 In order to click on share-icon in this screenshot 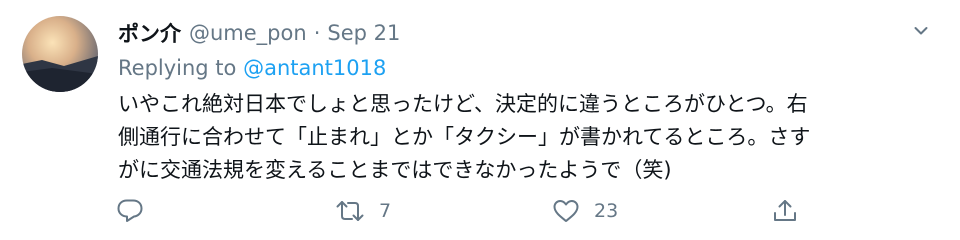, I will do `click(785, 210)`.